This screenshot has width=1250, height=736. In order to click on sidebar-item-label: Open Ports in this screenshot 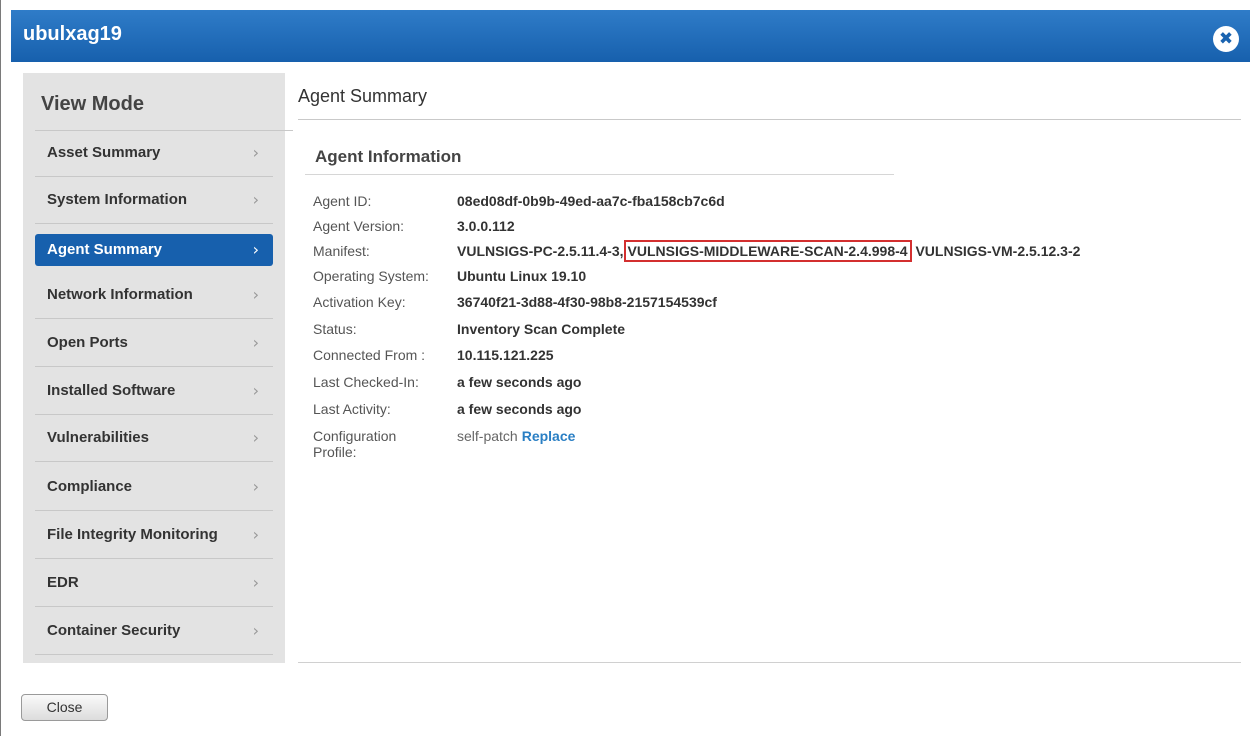, I will do `click(87, 342)`.